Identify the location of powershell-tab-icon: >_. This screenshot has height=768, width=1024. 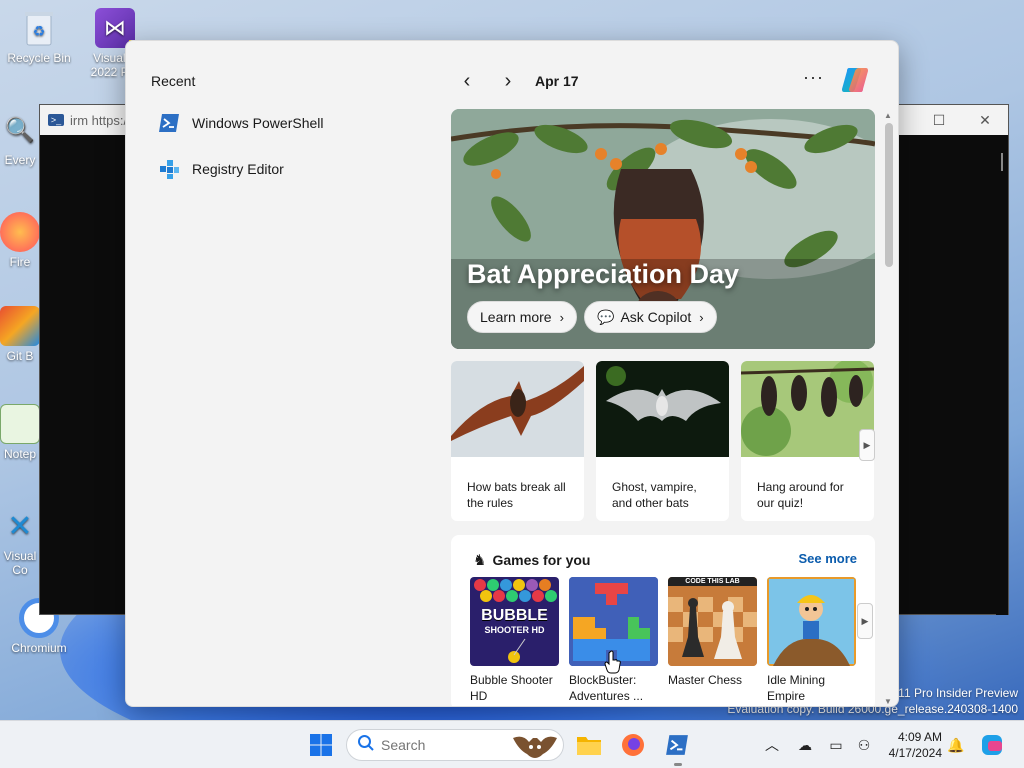
(56, 120).